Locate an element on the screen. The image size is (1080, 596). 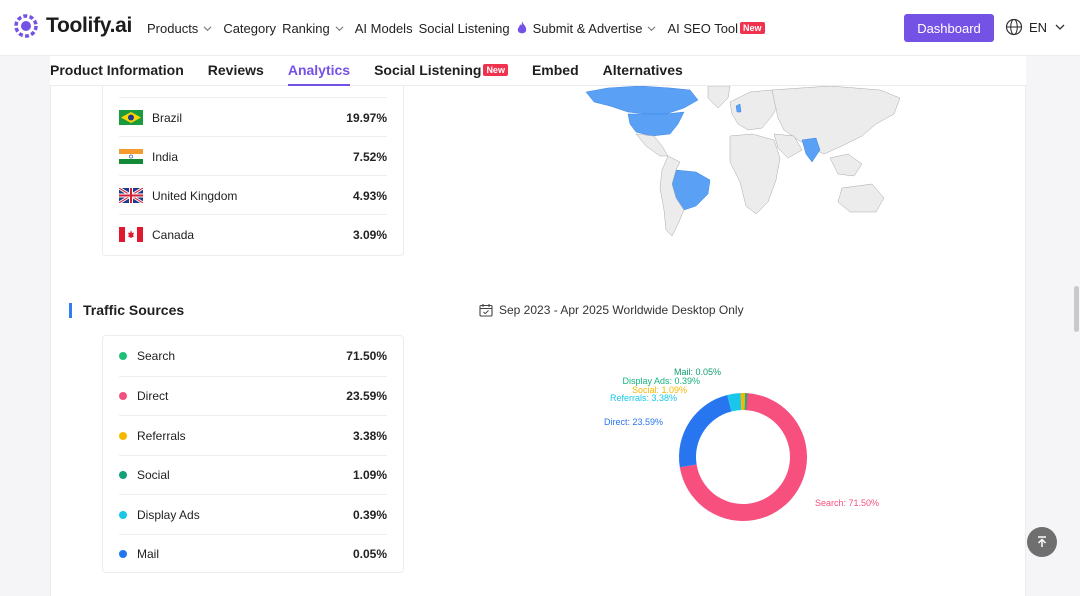
nav-submit-advertise: Submit & Advertise is located at coordinates (586, 28).